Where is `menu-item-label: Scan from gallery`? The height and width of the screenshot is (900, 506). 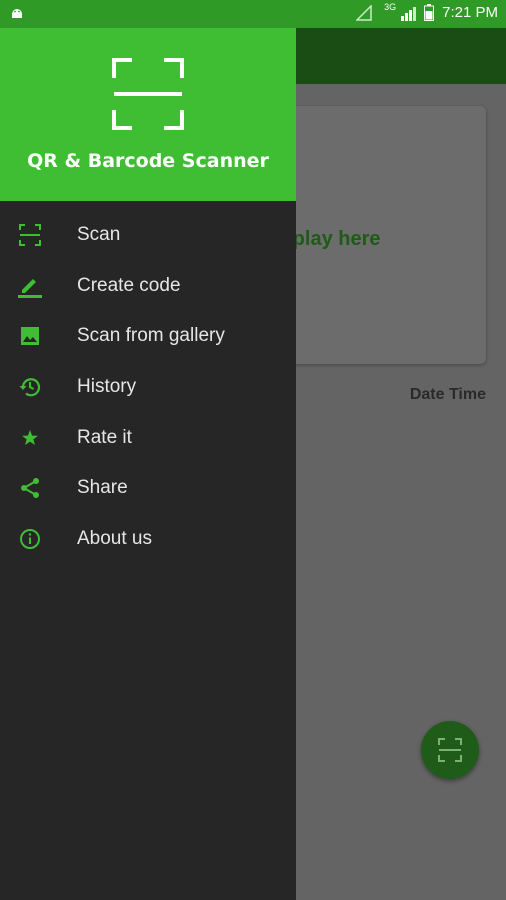
menu-item-label: Scan from gallery is located at coordinates (151, 336).